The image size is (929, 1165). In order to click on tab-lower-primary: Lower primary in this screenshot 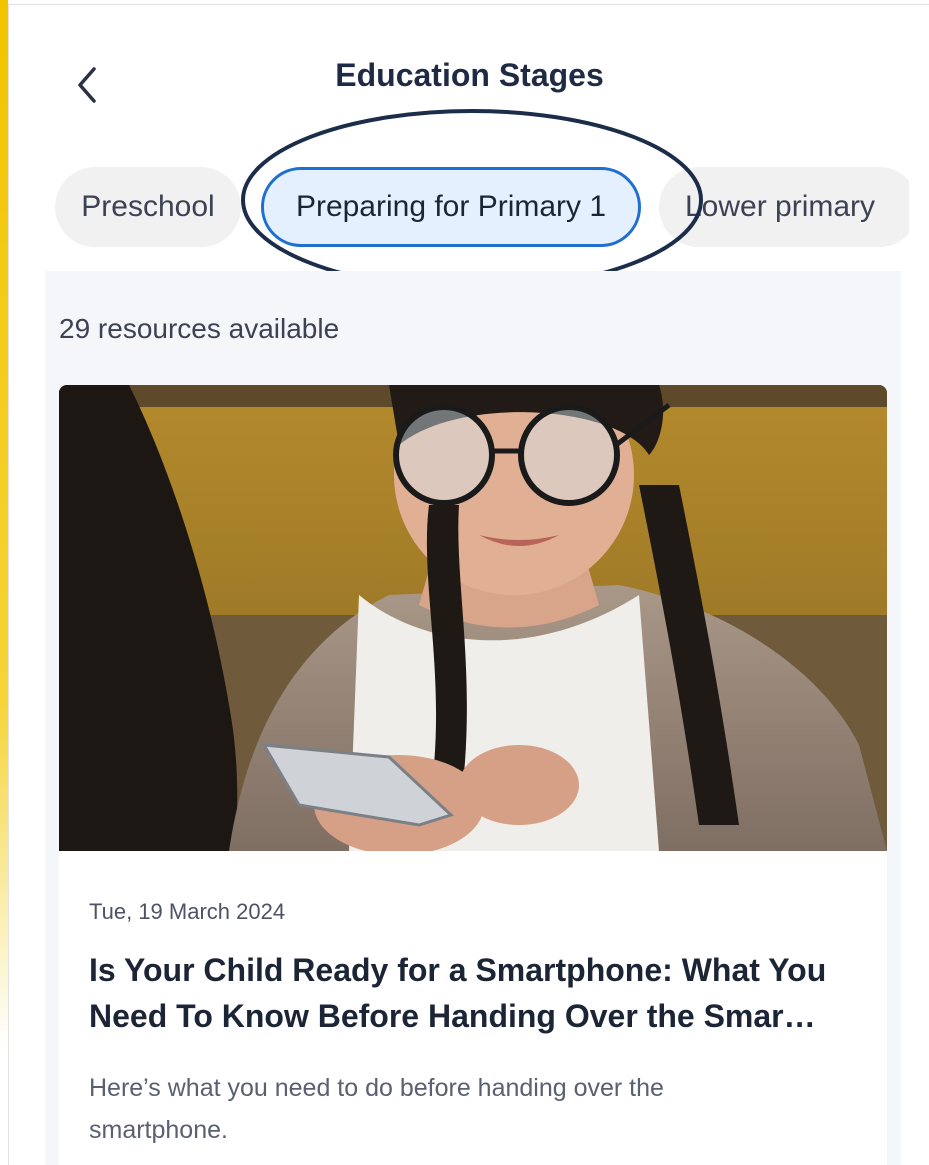, I will do `click(784, 207)`.